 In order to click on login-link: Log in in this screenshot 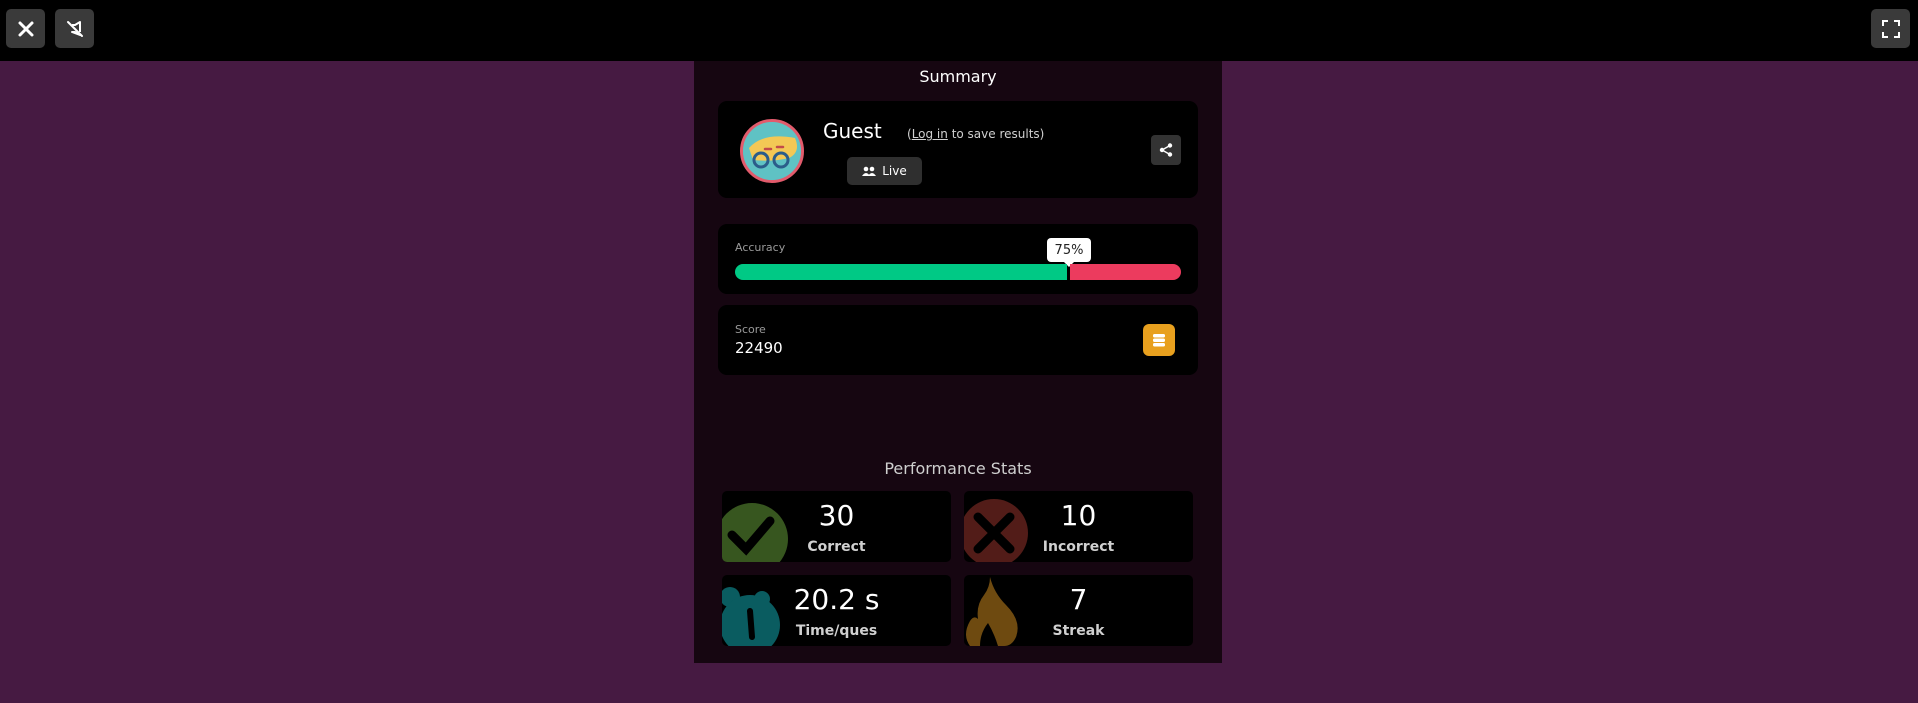, I will do `click(930, 134)`.